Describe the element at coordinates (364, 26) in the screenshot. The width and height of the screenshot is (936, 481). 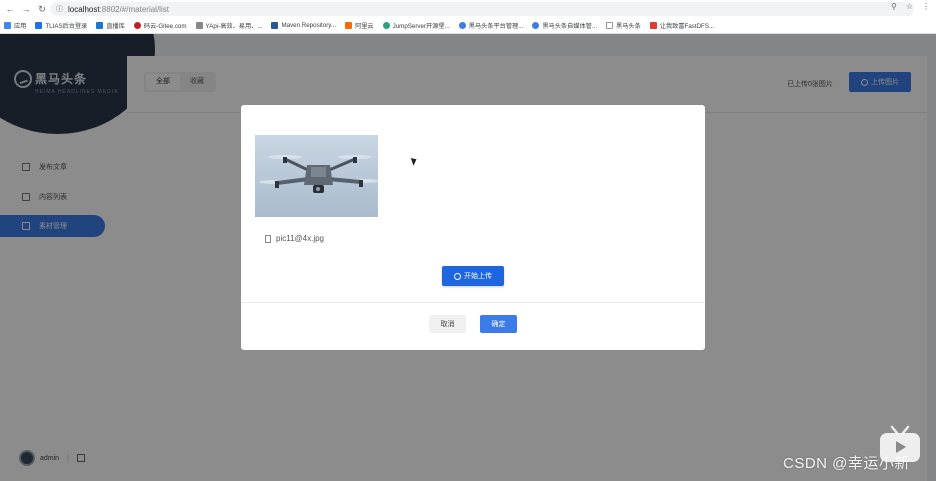
I see `bookmark-label: 阿里云` at that location.